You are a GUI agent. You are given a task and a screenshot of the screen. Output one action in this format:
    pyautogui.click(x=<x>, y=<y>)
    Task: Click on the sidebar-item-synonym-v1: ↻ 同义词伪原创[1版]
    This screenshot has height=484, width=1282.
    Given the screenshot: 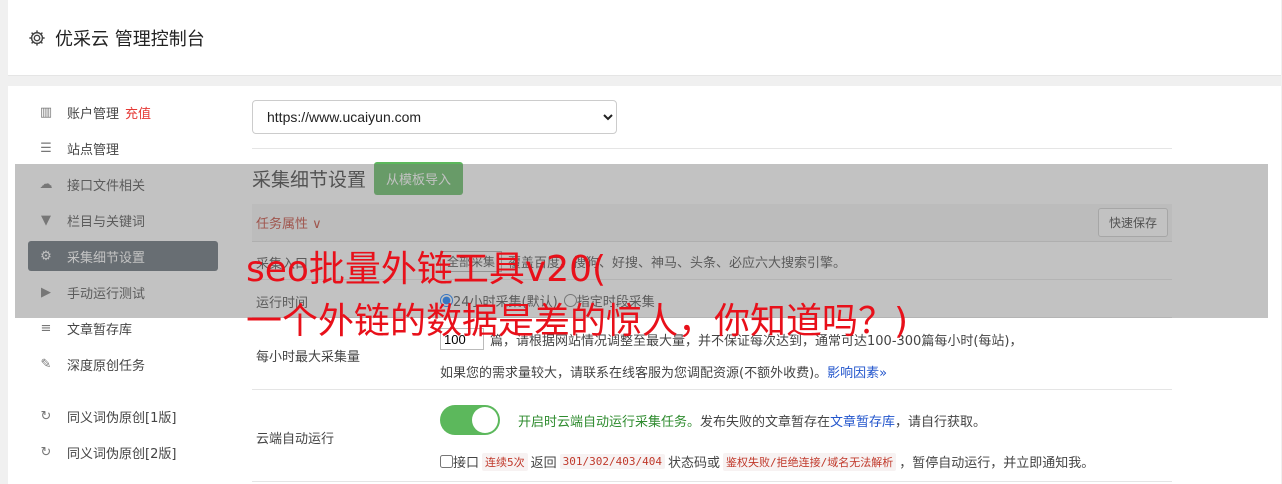 What is the action you would take?
    pyautogui.click(x=123, y=416)
    